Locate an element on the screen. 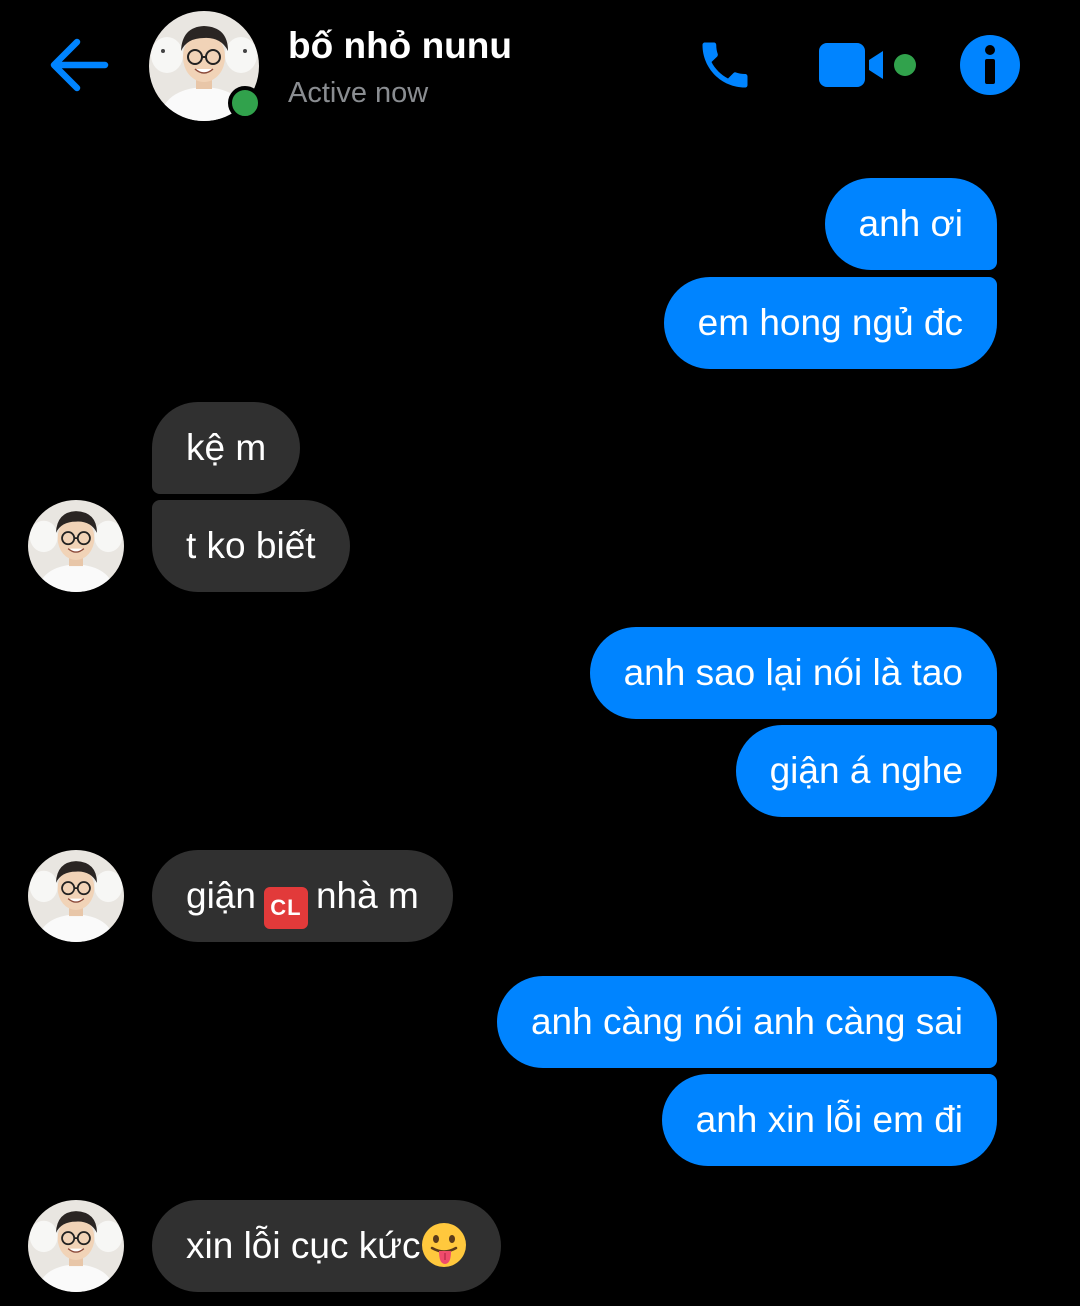  message-row: t ko biết is located at coordinates (540, 546).